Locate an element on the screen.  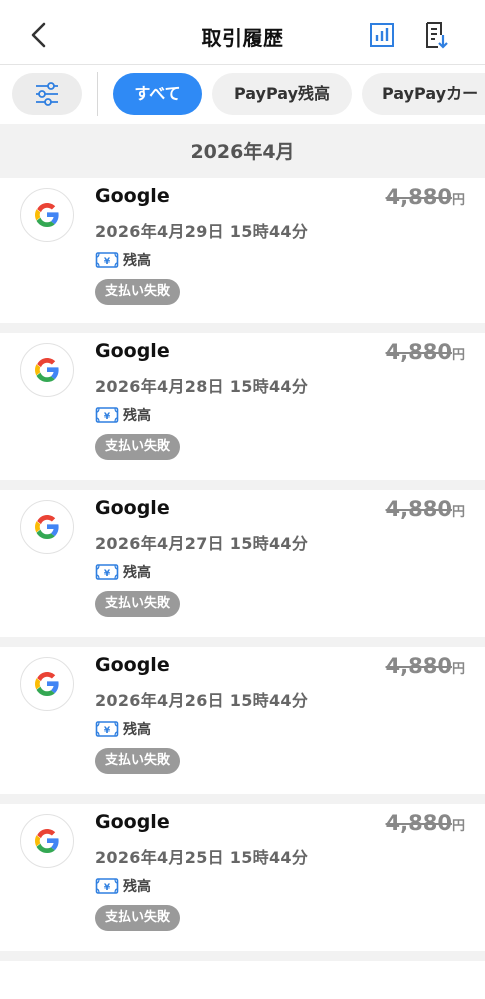
download-document-icon is located at coordinates (437, 35).